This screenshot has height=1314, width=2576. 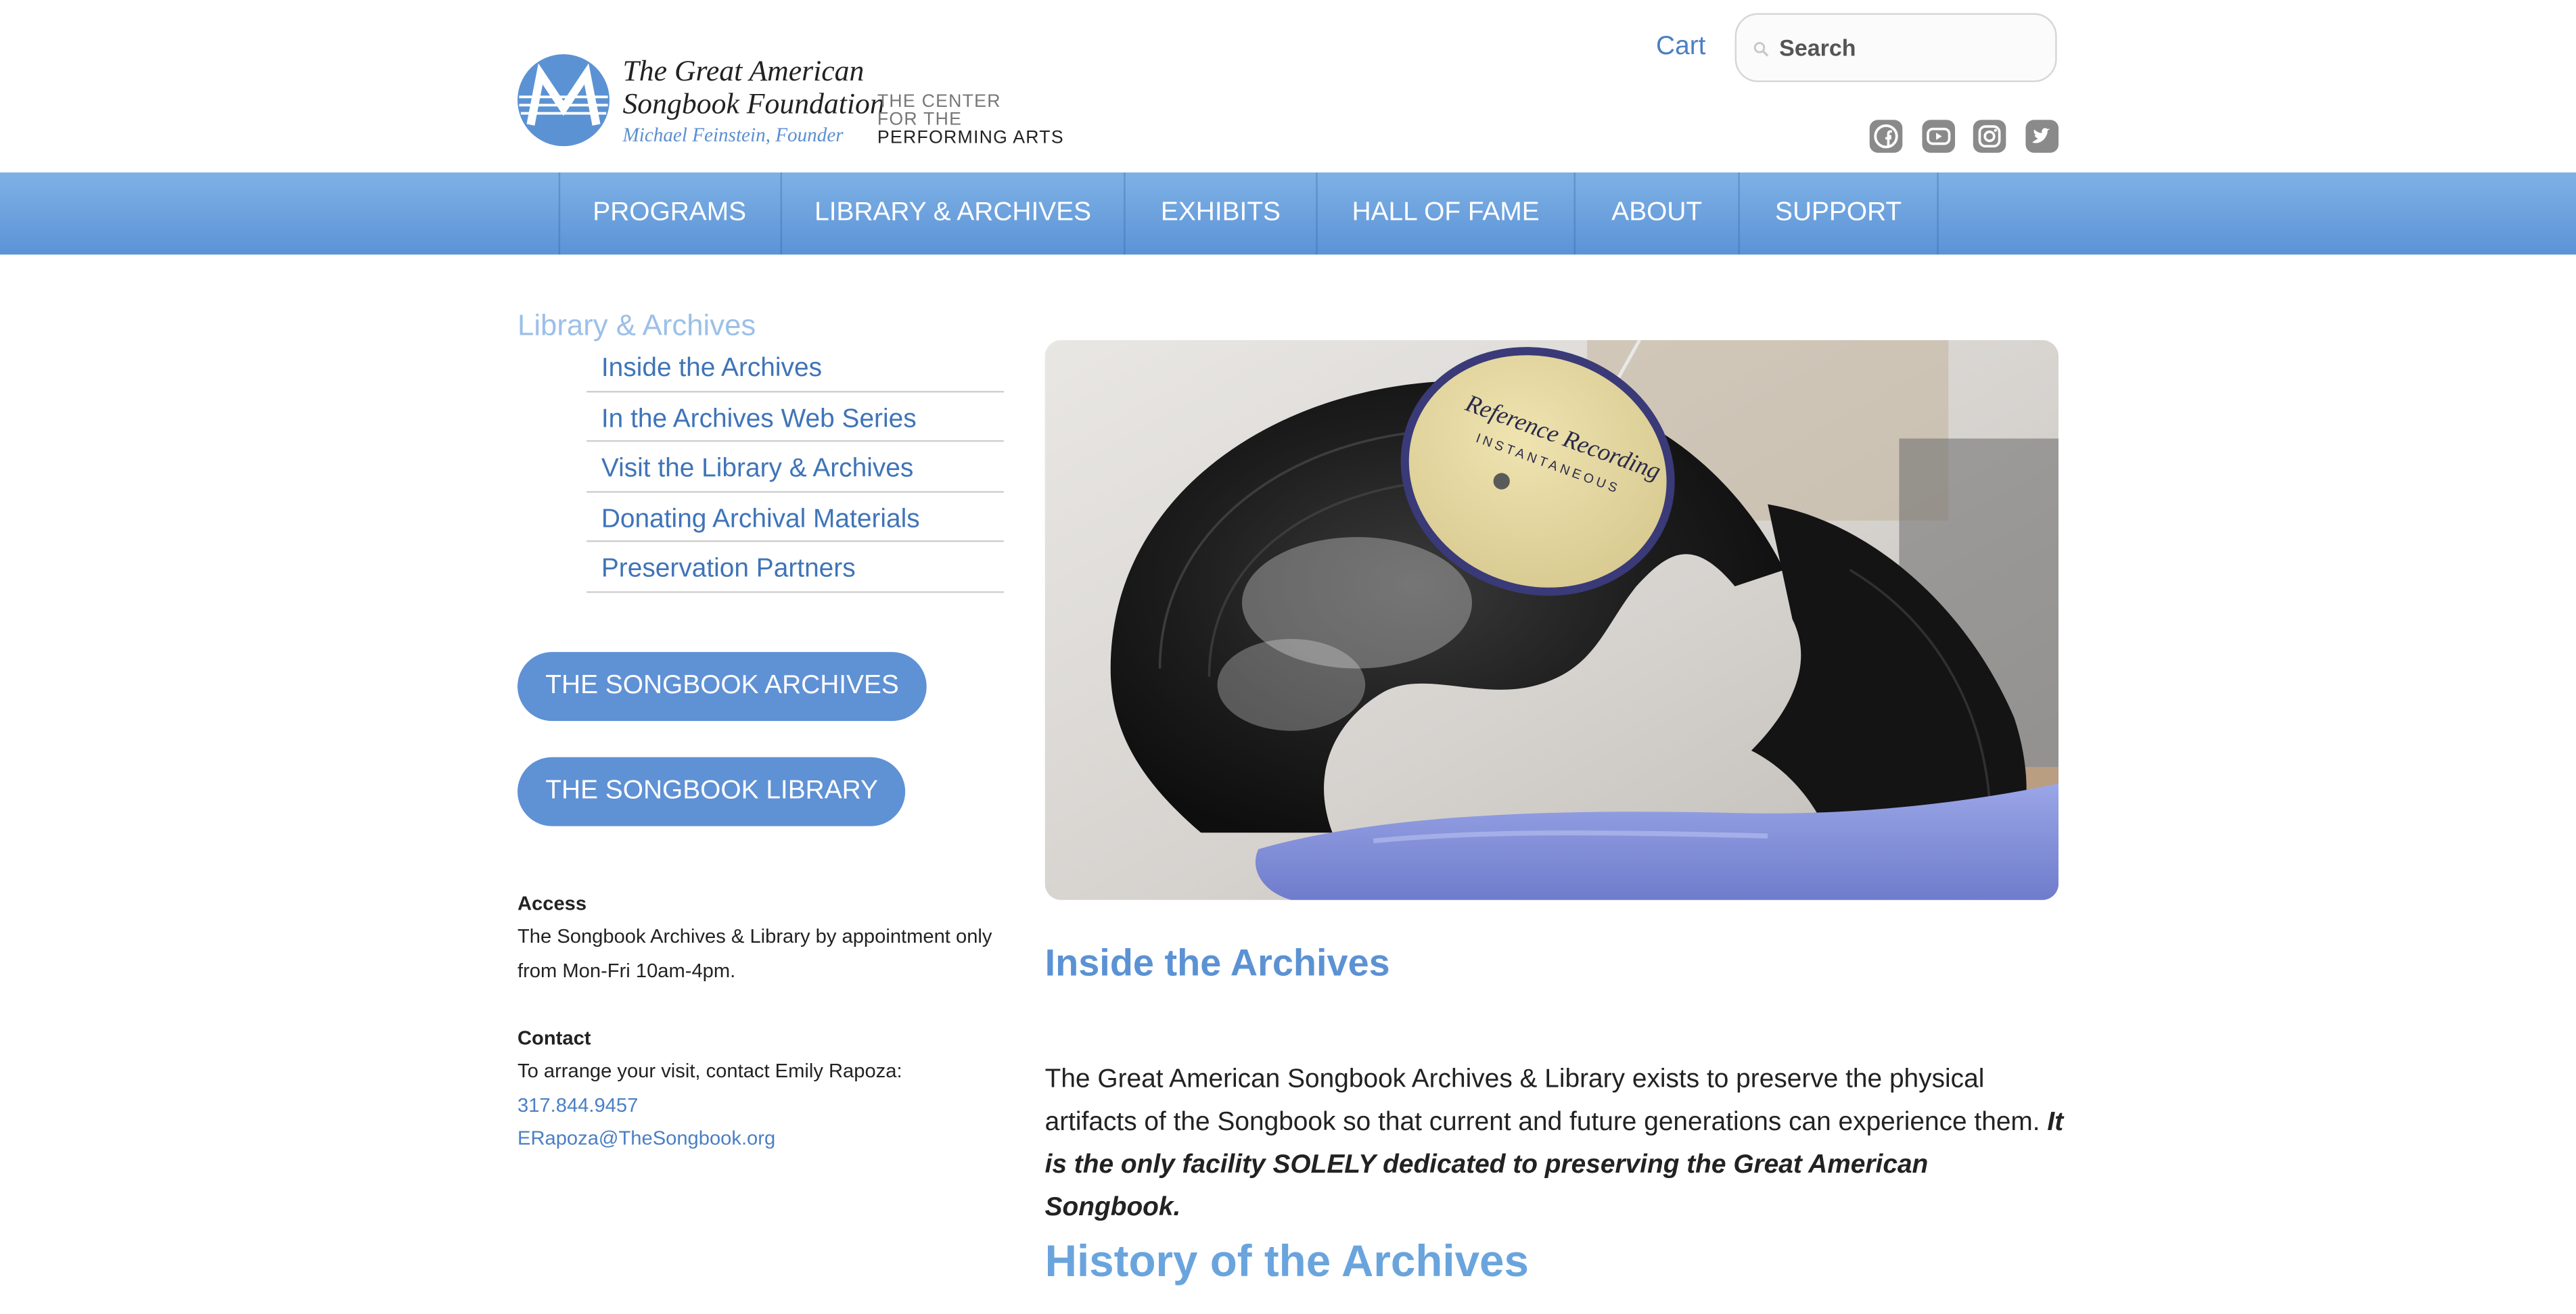 What do you see at coordinates (722, 687) in the screenshot?
I see `songbook-archives-button: THE SONGBOOK ARCHIVES` at bounding box center [722, 687].